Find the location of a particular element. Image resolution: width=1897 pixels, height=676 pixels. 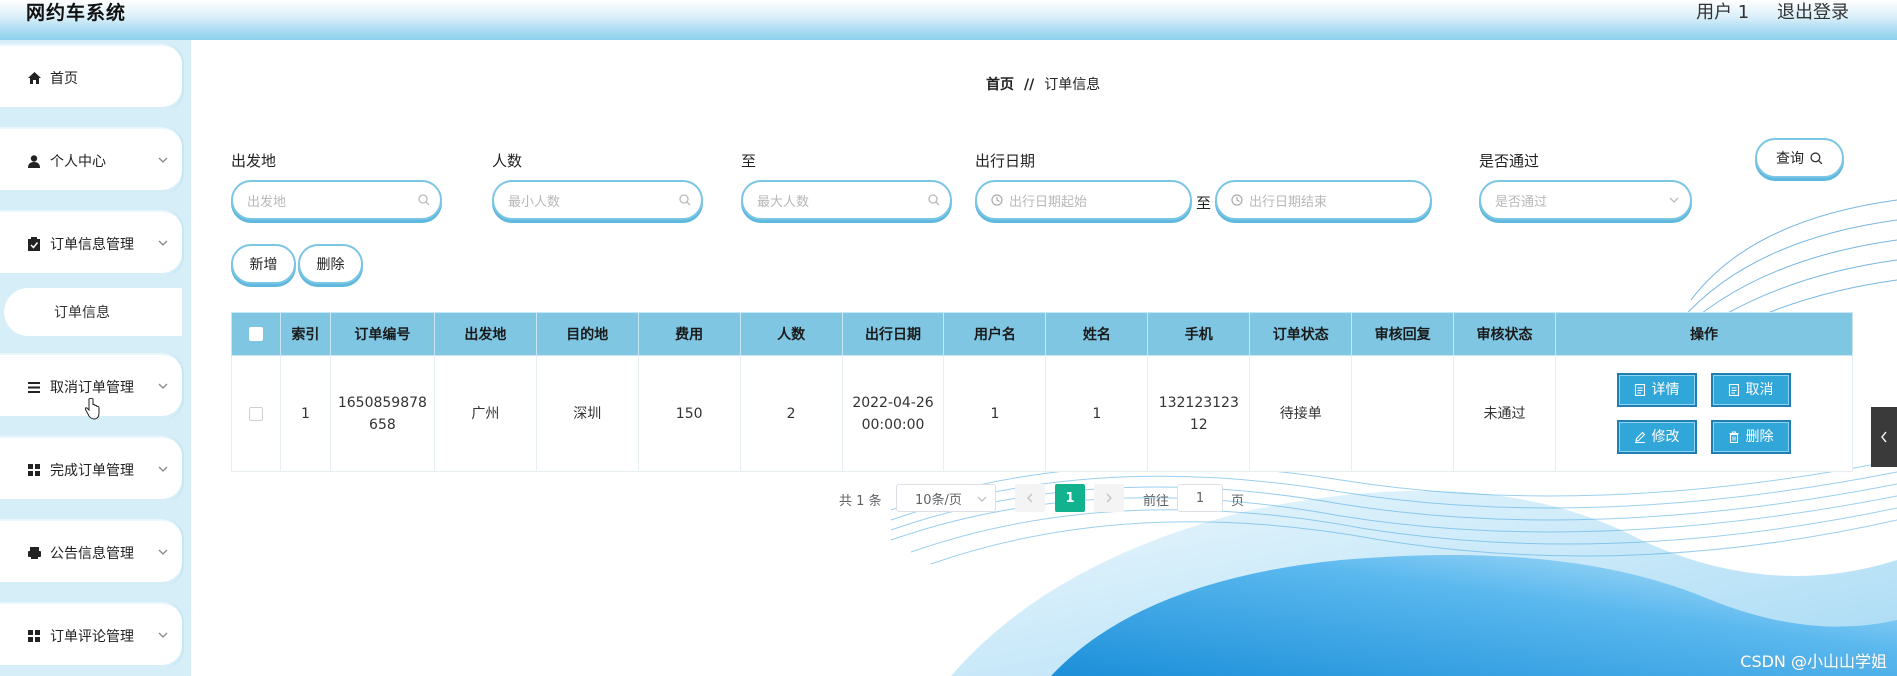

cancel-button: 取消 is located at coordinates (1750, 390).